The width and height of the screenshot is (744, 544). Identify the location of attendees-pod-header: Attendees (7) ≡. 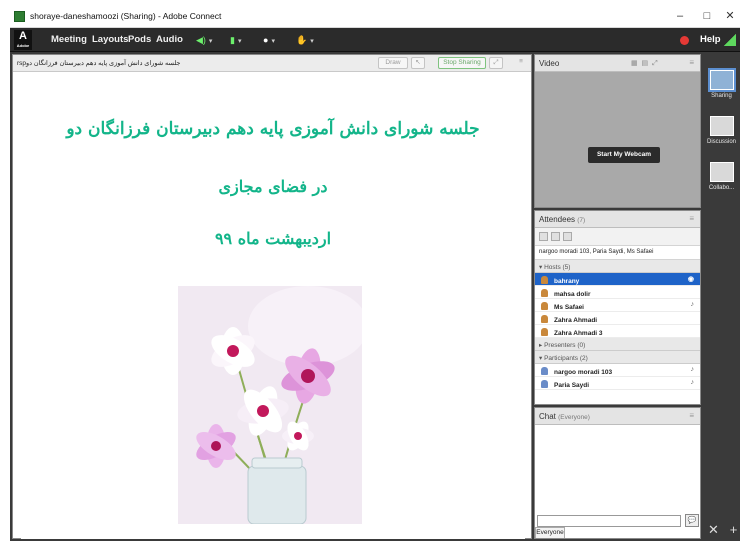
(617, 219).